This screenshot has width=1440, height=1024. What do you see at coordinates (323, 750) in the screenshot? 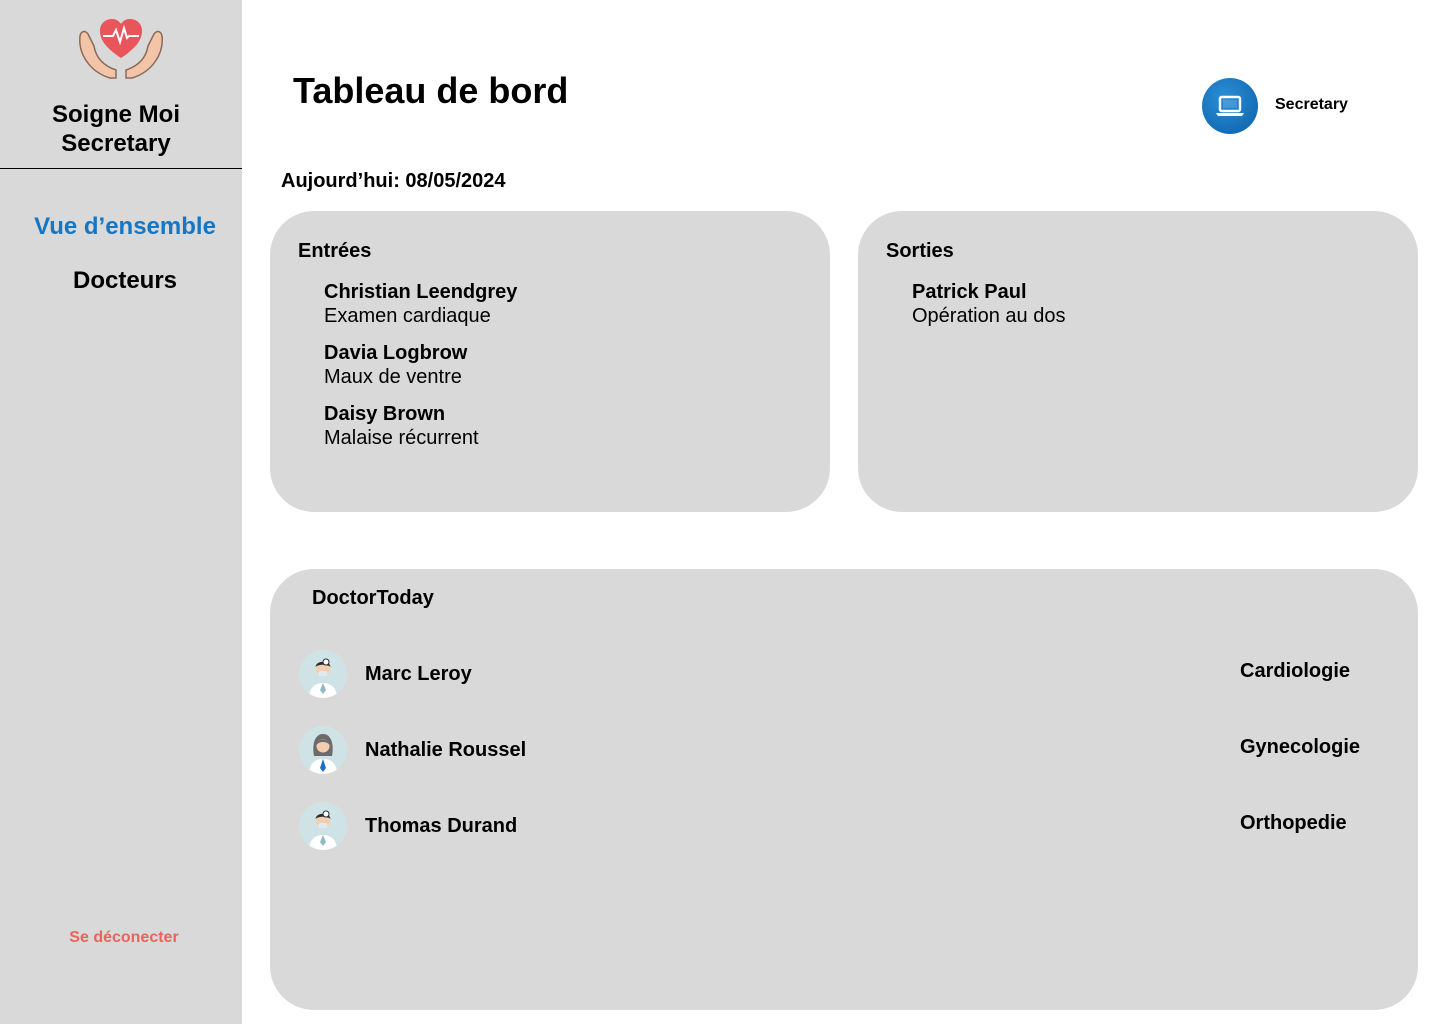
I see `female-doctor-avatar` at bounding box center [323, 750].